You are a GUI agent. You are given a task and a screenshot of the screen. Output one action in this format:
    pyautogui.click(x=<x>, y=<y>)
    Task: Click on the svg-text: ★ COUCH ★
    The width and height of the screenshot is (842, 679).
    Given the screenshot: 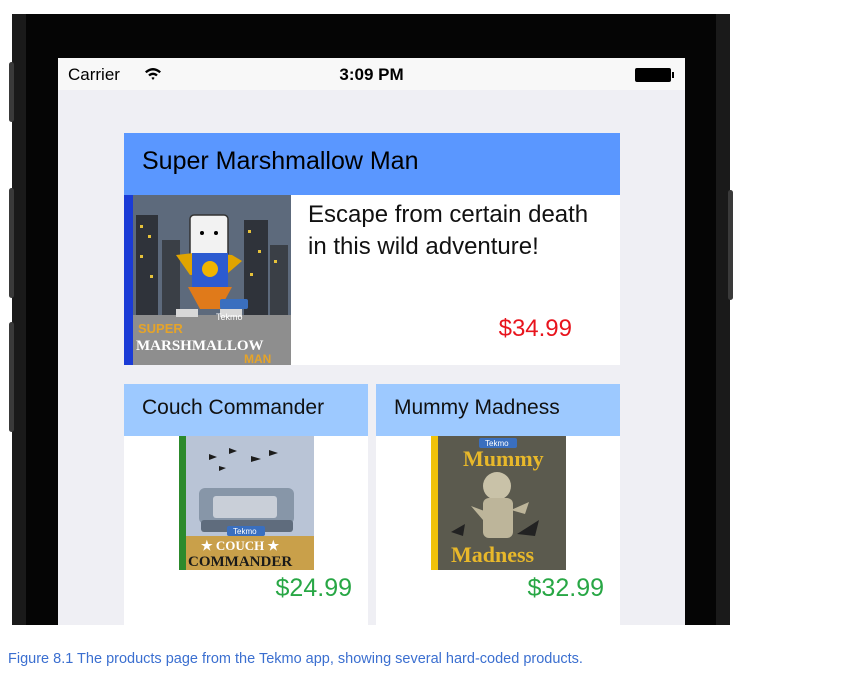 What is the action you would take?
    pyautogui.click(x=240, y=545)
    